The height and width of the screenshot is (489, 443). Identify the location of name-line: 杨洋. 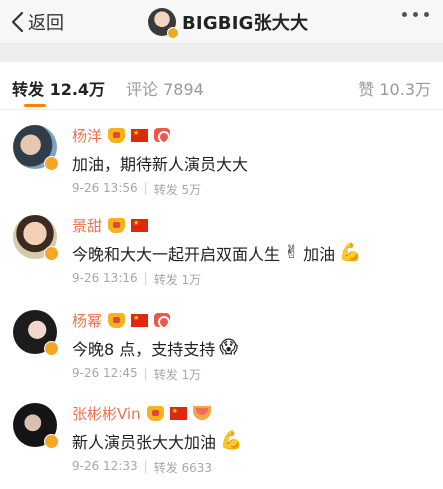
(121, 135).